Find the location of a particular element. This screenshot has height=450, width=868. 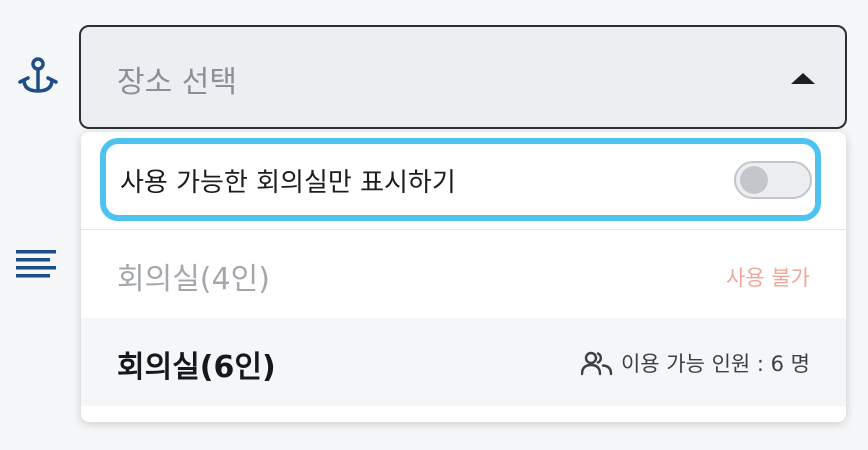

toggle-knob is located at coordinates (754, 180).